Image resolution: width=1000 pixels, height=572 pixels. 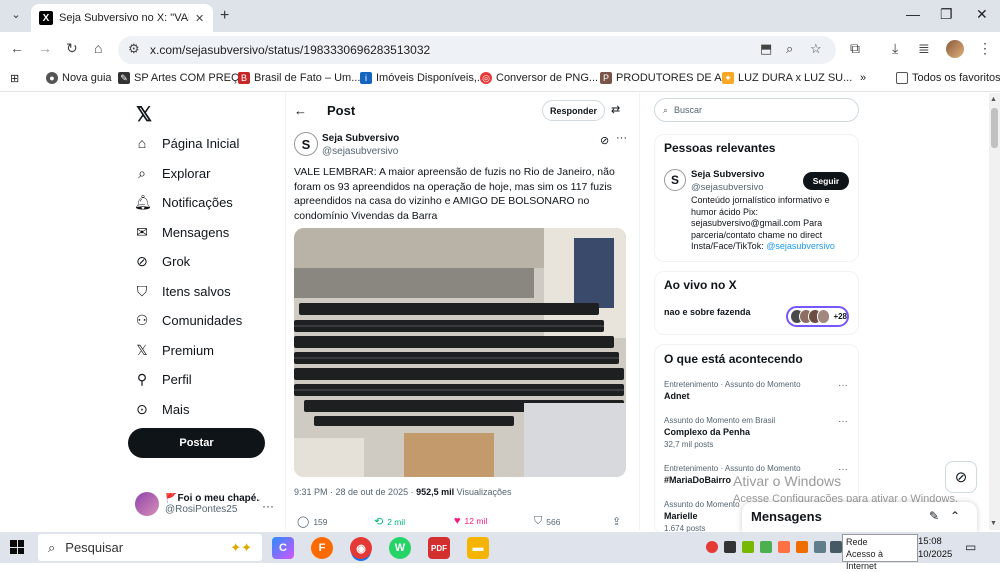 What do you see at coordinates (312, 521) in the screenshot?
I see `reply-action: ◯ 159` at bounding box center [312, 521].